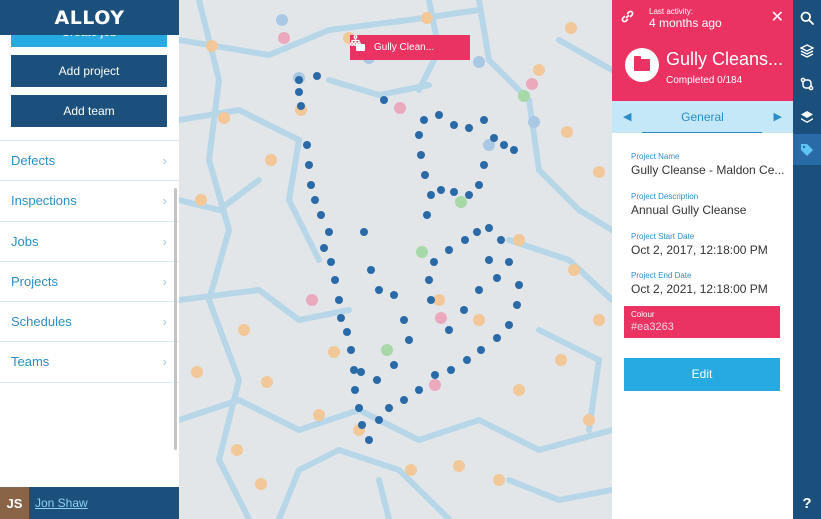 The width and height of the screenshot is (821, 519). Describe the element at coordinates (807, 149) in the screenshot. I see `tag-icon` at that location.